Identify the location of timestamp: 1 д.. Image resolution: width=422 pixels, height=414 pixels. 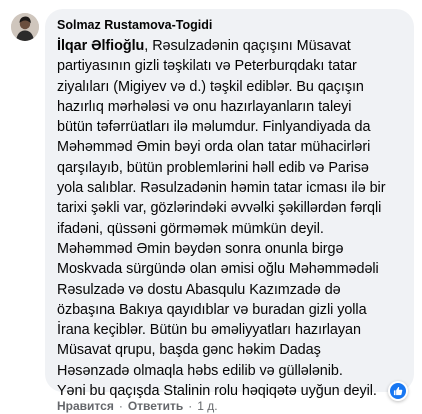
(207, 406).